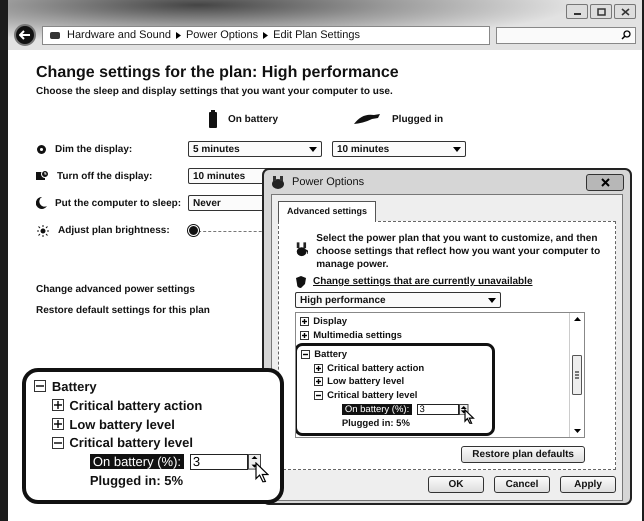 This screenshot has height=521, width=644. Describe the element at coordinates (523, 454) in the screenshot. I see `restore-defaults-button: Restore plan defaults` at that location.